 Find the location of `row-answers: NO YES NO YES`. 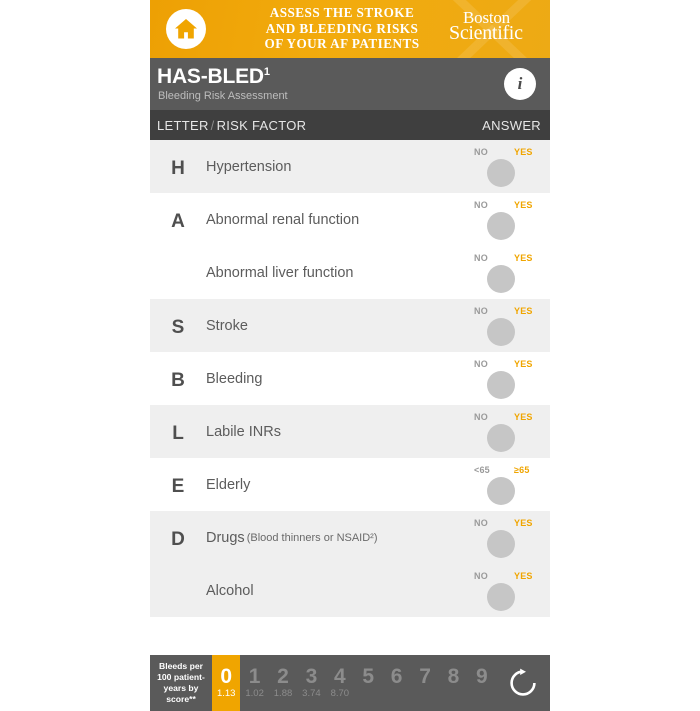

row-answers: NO YES NO YES is located at coordinates (502, 246).